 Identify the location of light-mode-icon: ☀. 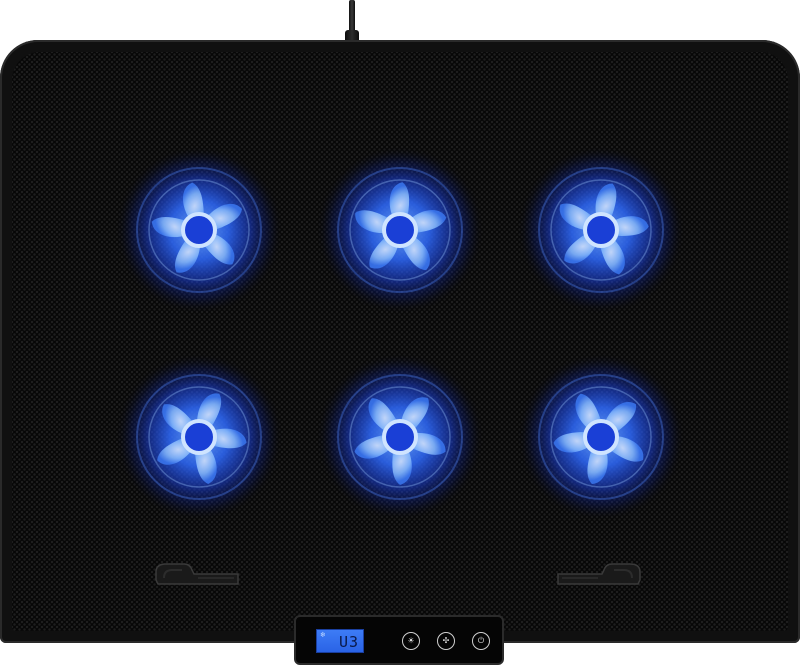
(411, 640).